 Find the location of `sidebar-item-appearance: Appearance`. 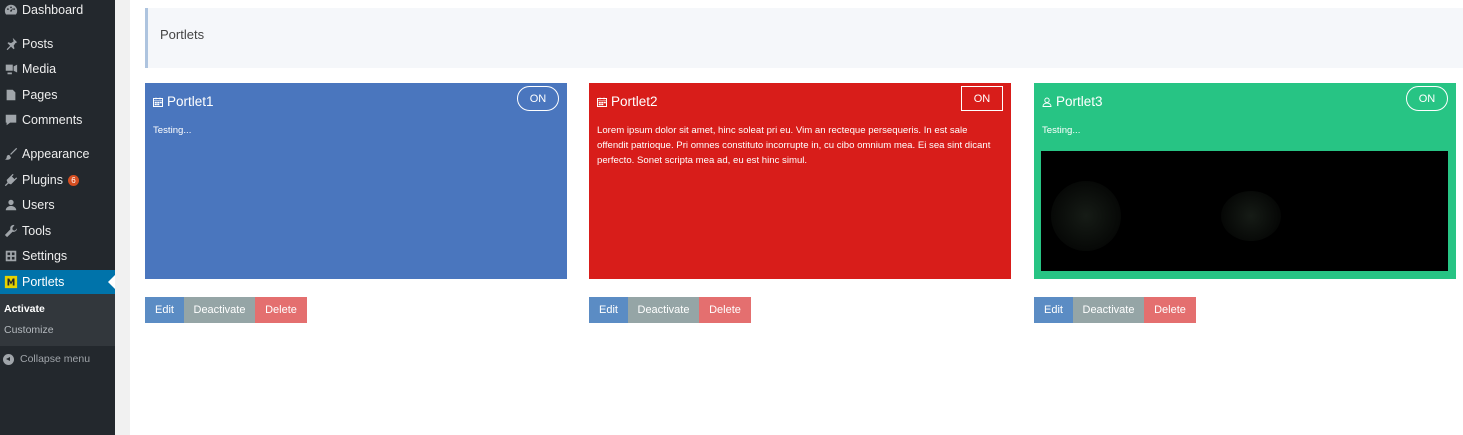

sidebar-item-appearance: Appearance is located at coordinates (57, 154).